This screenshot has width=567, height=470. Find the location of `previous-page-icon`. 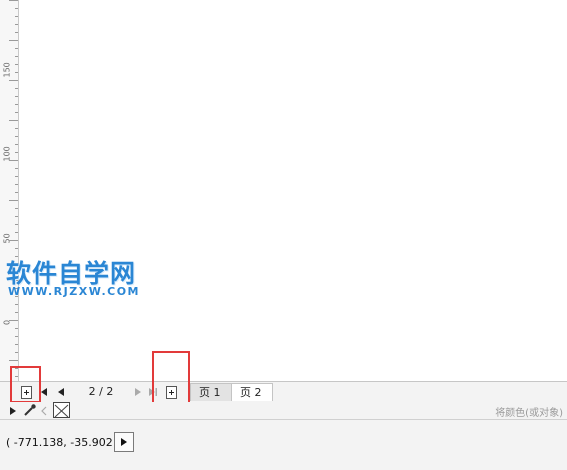

previous-page-icon is located at coordinates (61, 392).